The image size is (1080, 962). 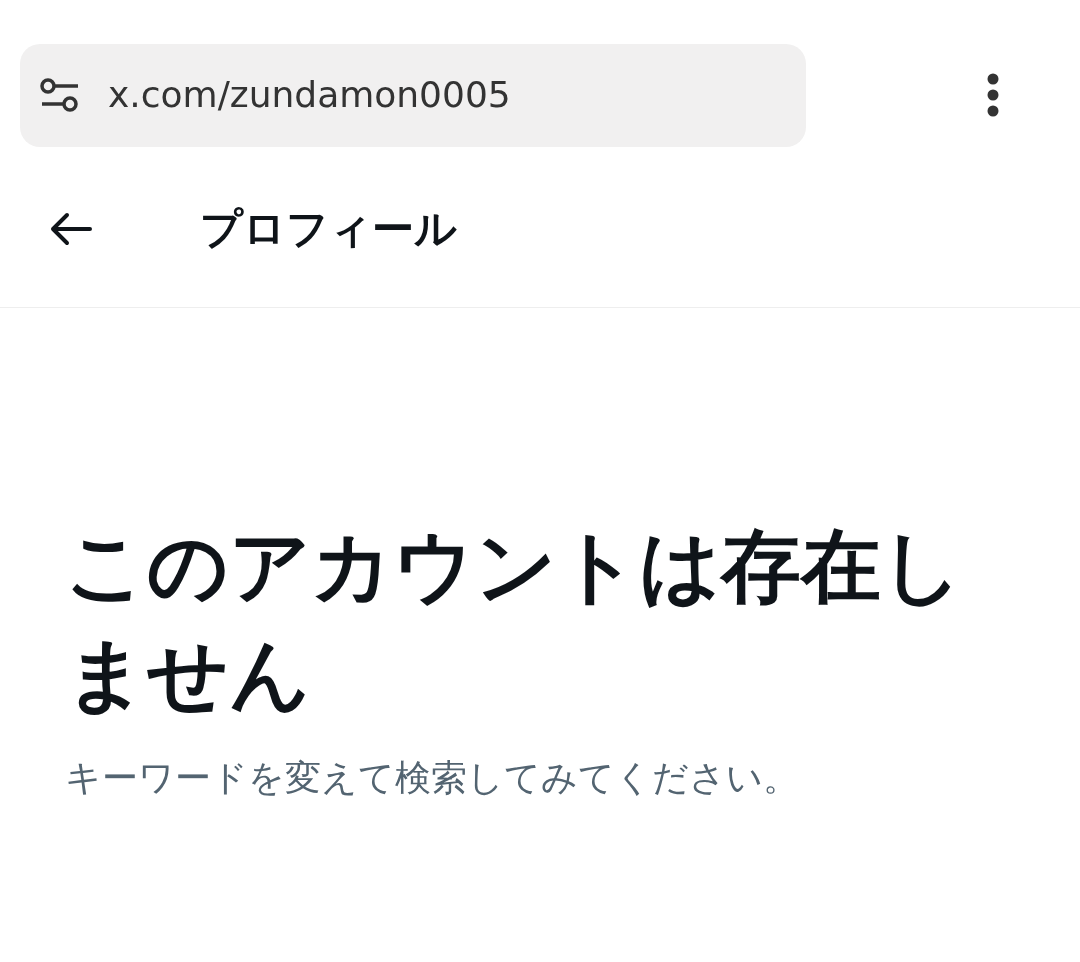 I want to click on url-text: x.com/zundamon0005, so click(x=309, y=95).